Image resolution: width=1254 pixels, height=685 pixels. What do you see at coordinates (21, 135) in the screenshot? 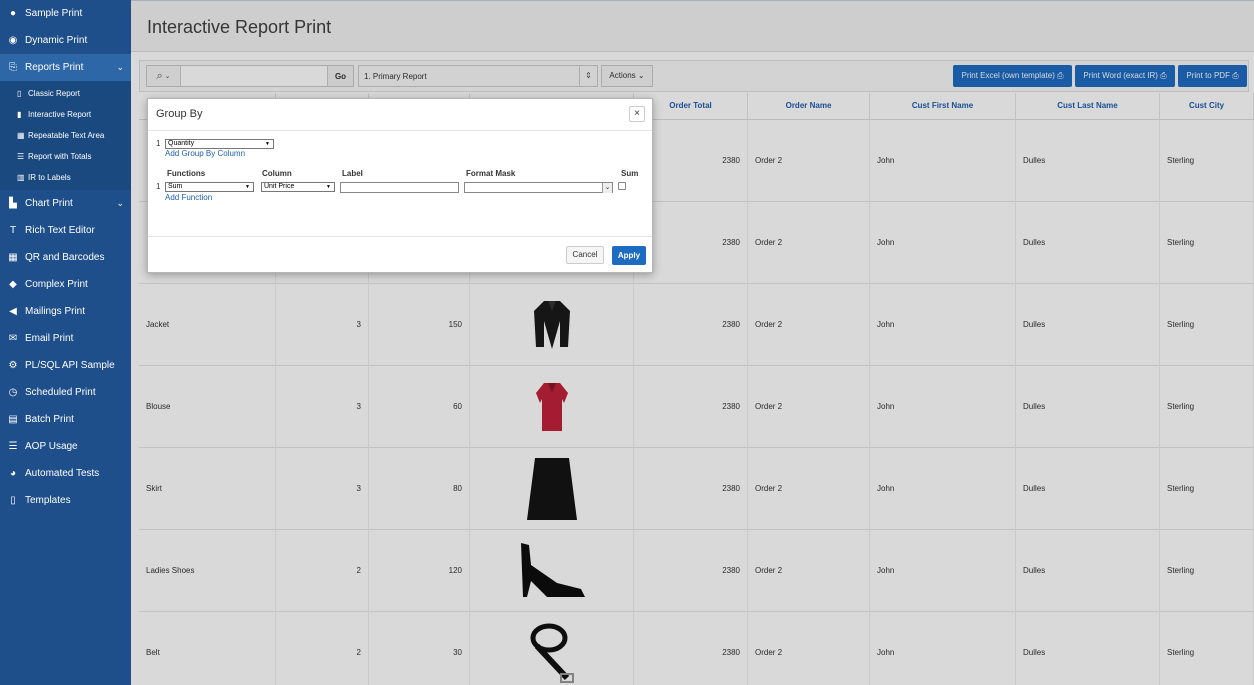
I see `grid-icon: ▦` at bounding box center [21, 135].